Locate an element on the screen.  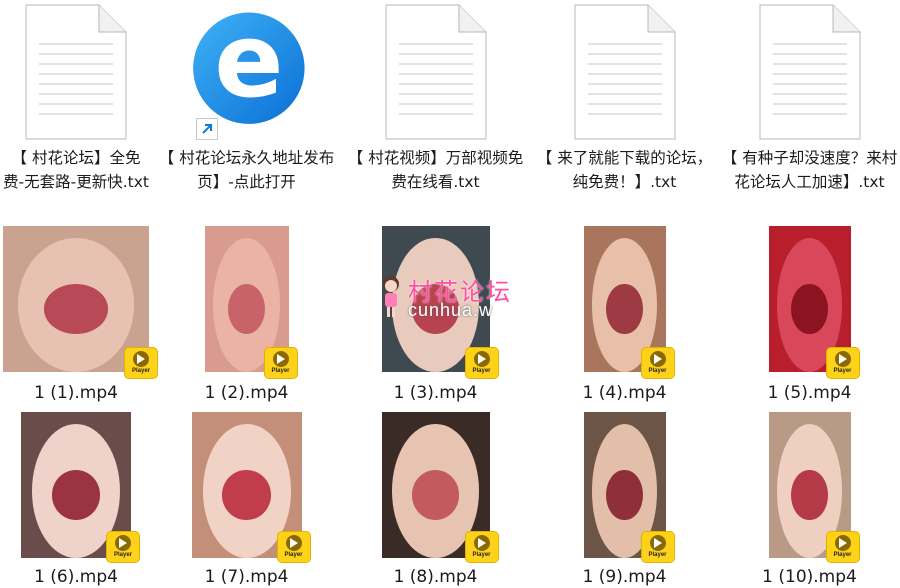
video-item: Player 1 (1).mp4 is located at coordinates (78, 315).